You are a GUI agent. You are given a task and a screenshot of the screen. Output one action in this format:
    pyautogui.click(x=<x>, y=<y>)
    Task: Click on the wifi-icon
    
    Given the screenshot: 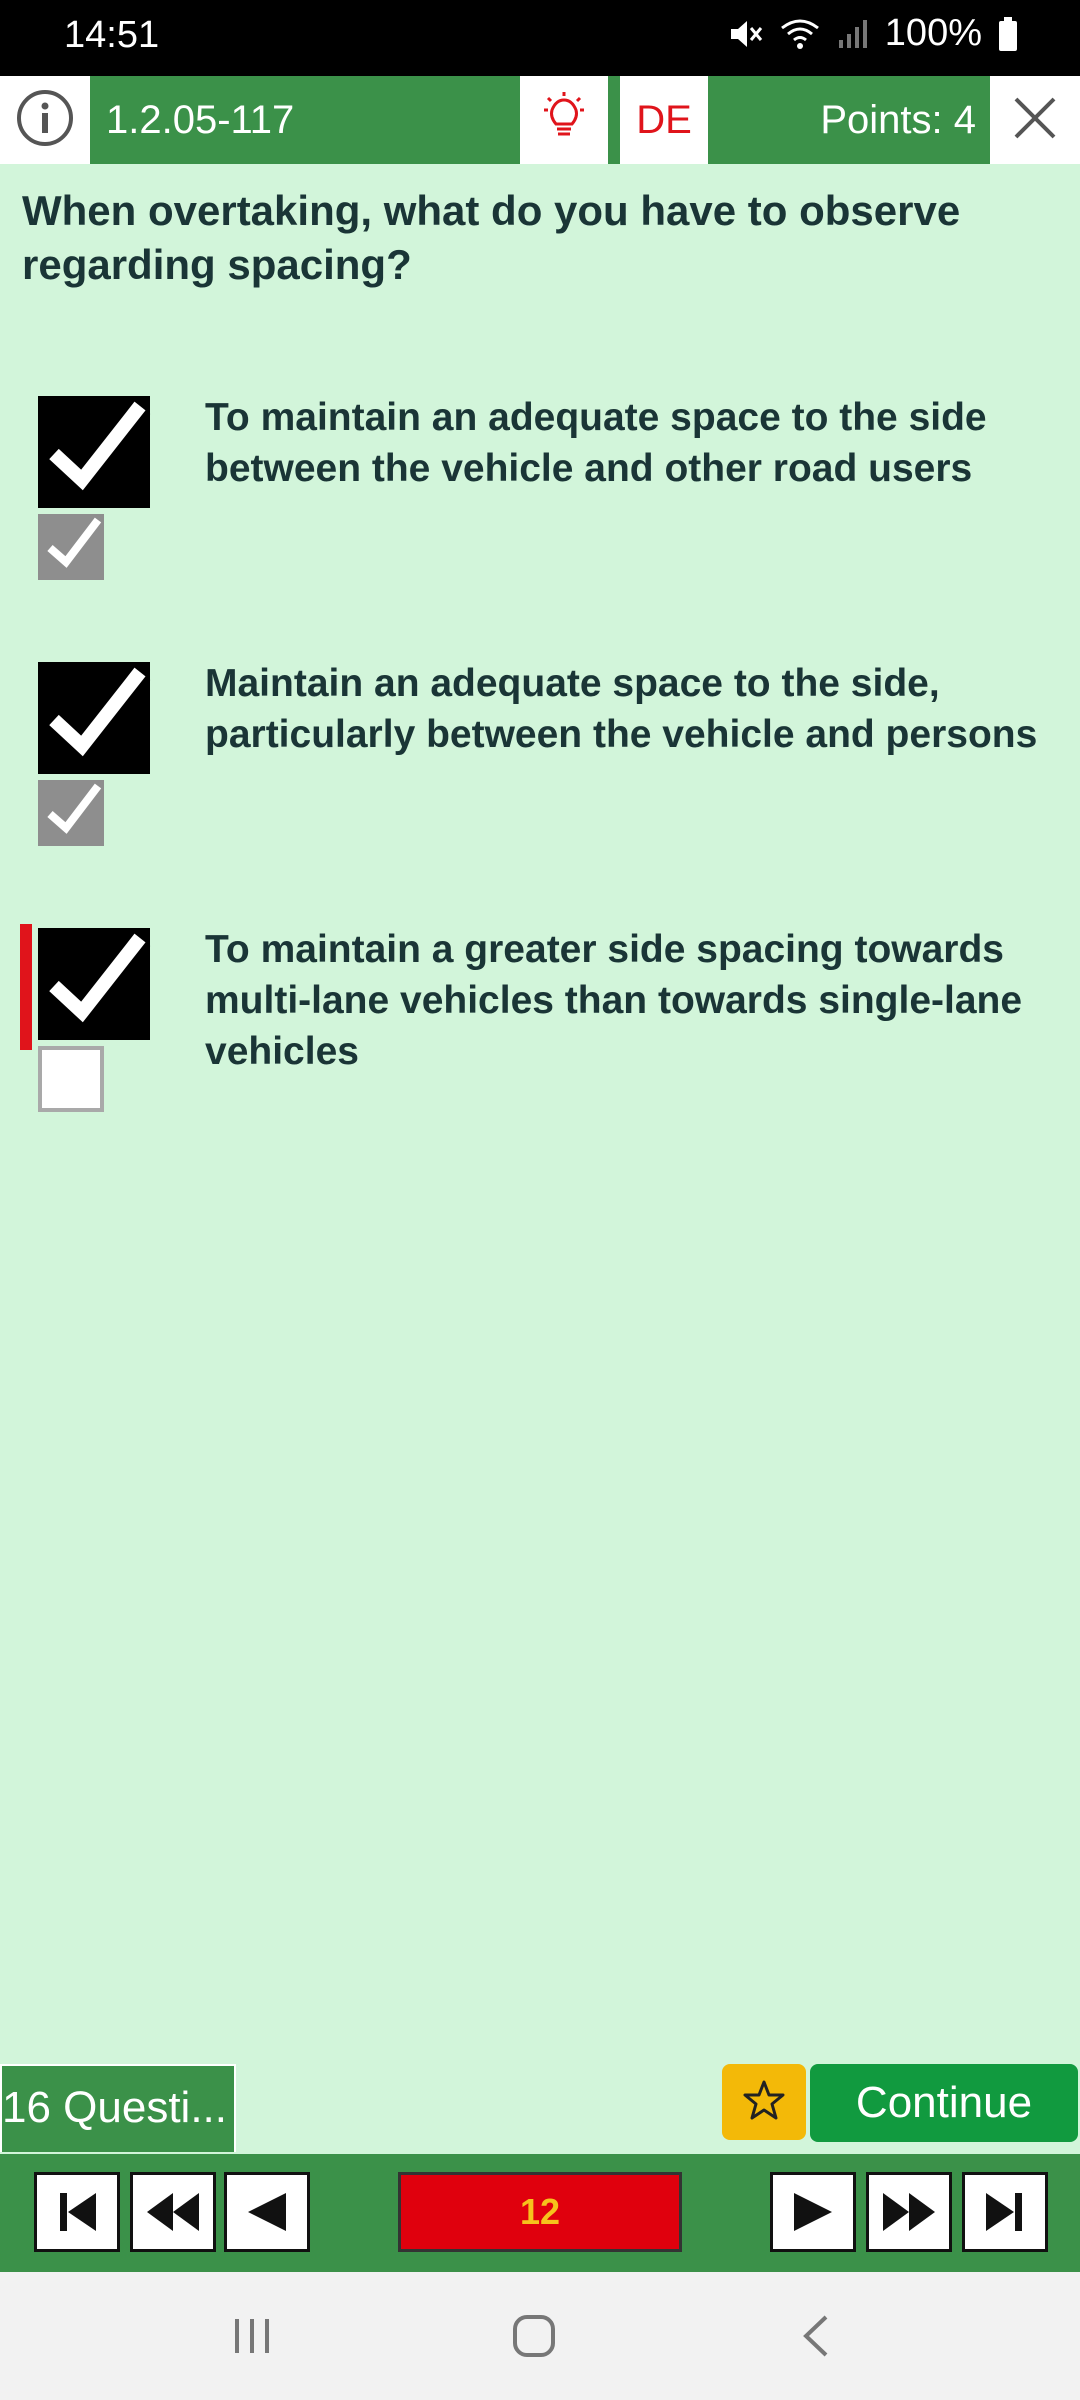 What is the action you would take?
    pyautogui.click(x=800, y=34)
    